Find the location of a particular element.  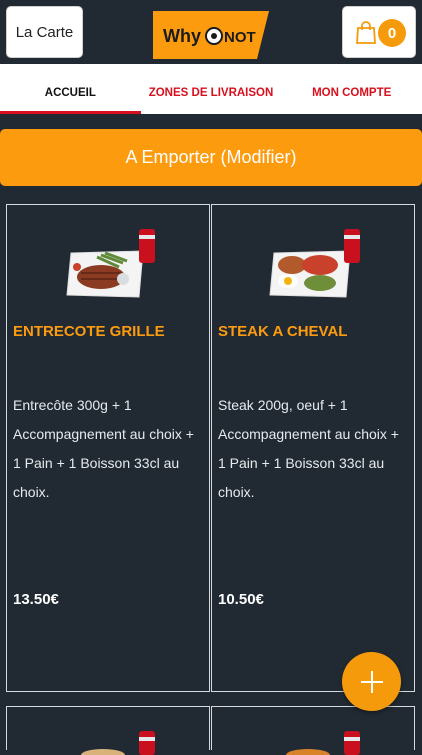

tab-mon-compte: MON COMPTE is located at coordinates (351, 89).